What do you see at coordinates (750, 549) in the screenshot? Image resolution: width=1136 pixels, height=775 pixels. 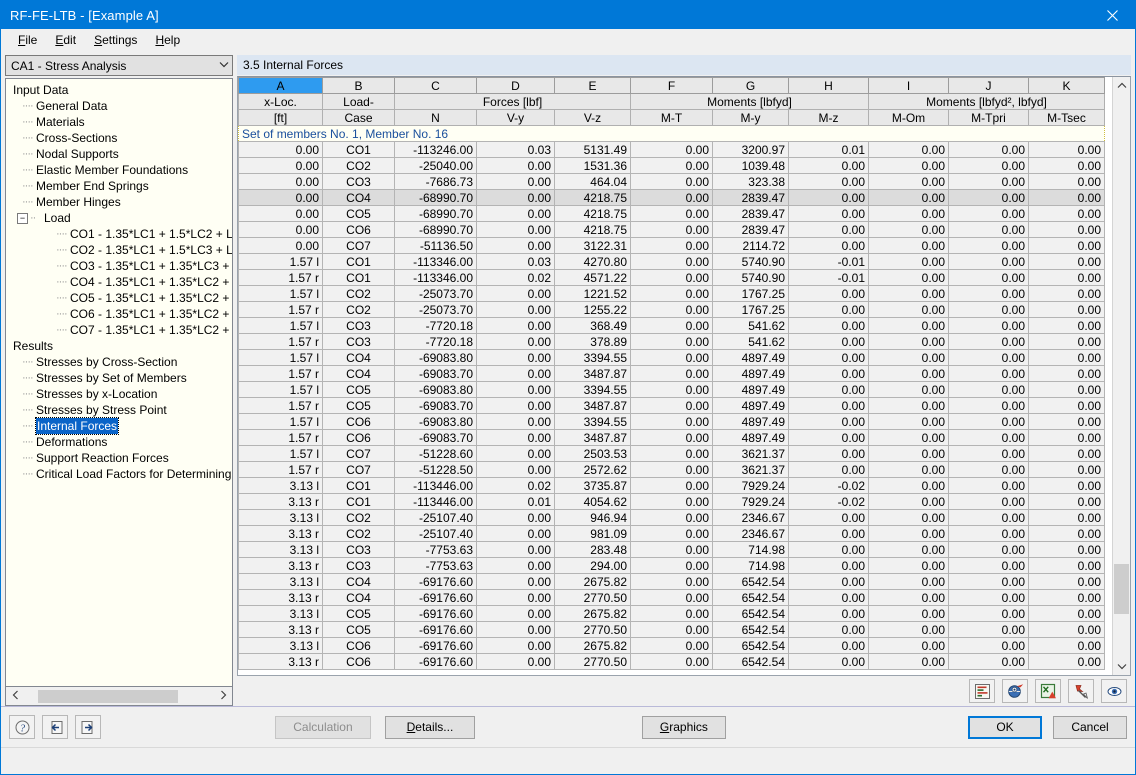 I see `table-cell: 714.98` at bounding box center [750, 549].